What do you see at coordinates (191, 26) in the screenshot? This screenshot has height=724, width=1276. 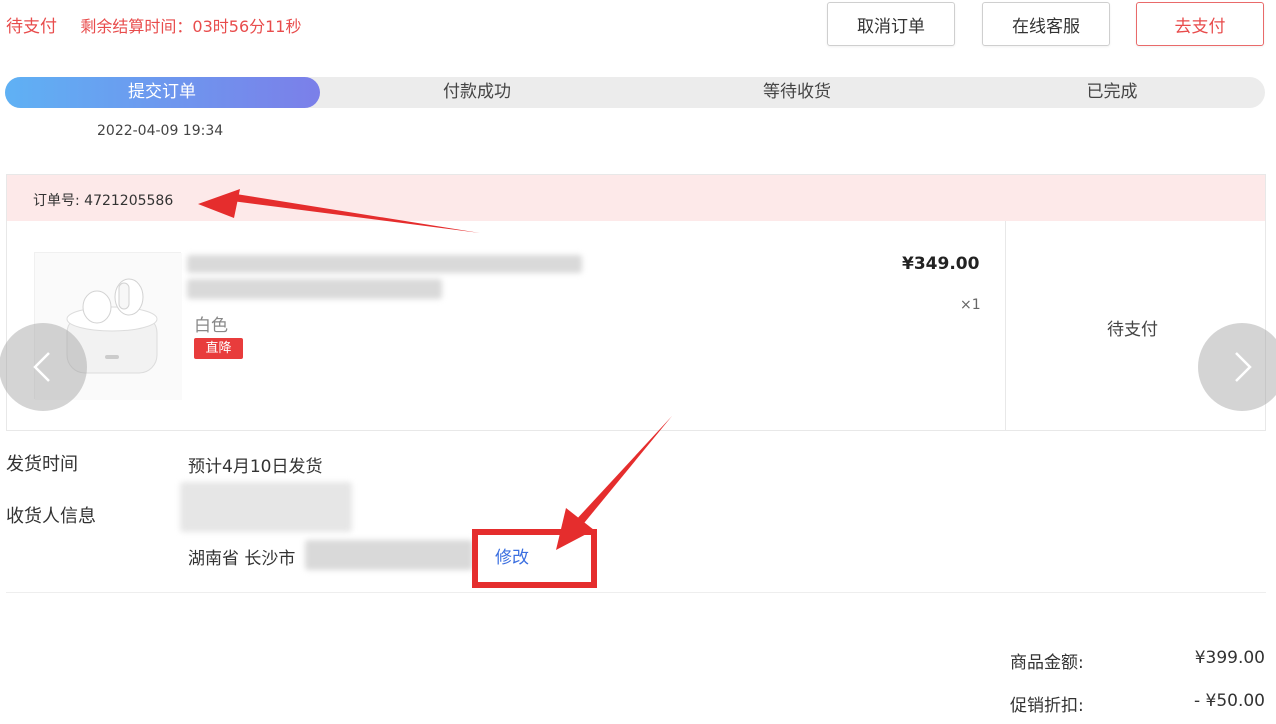 I see `countdown-text: 剩余结算时间：03时56分11秒` at bounding box center [191, 26].